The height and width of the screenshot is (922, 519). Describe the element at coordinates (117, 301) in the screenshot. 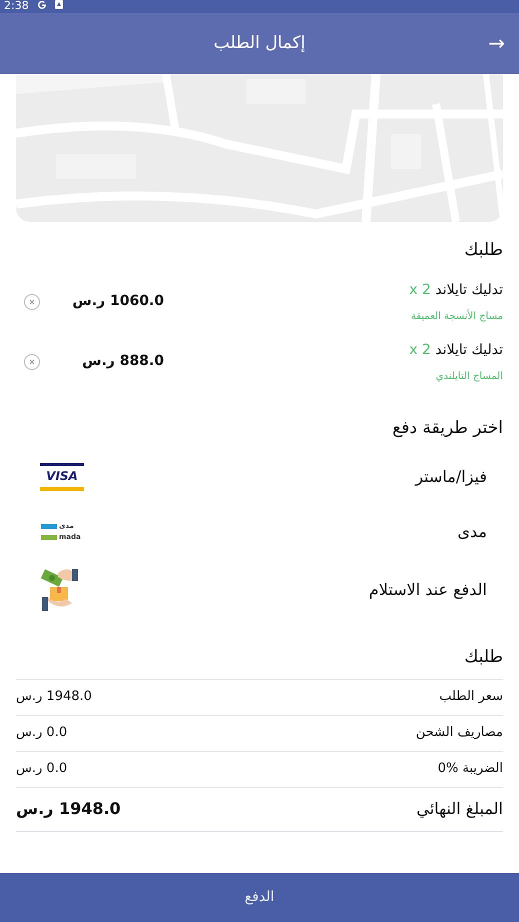

I see `item-price: 1060.0 ر.س` at that location.